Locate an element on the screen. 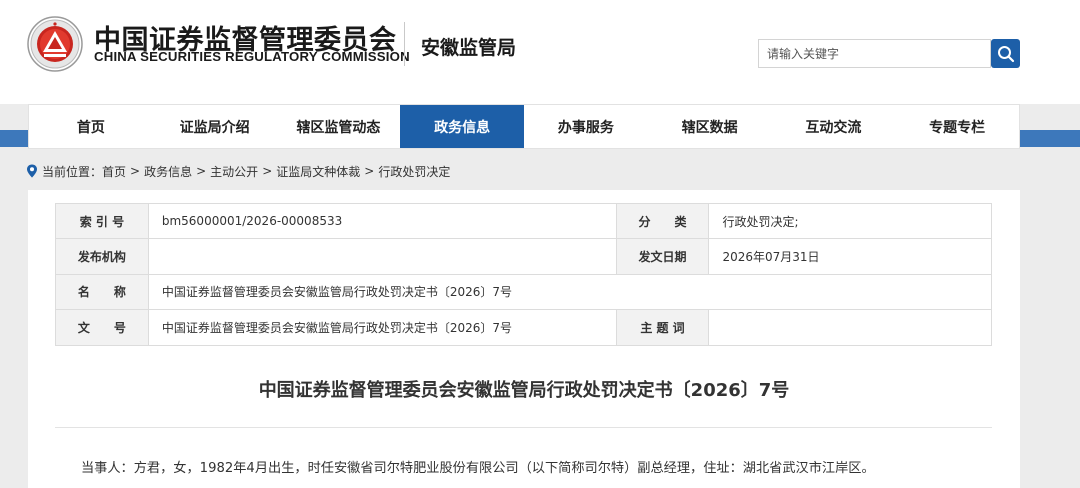 The height and width of the screenshot is (488, 1080). nav-item-about: 证监局介绍 is located at coordinates (215, 126).